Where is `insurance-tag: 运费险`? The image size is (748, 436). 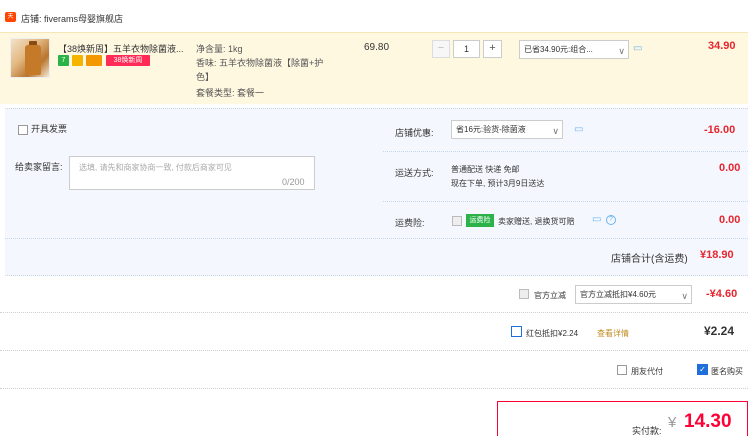 insurance-tag: 运费险 is located at coordinates (480, 220).